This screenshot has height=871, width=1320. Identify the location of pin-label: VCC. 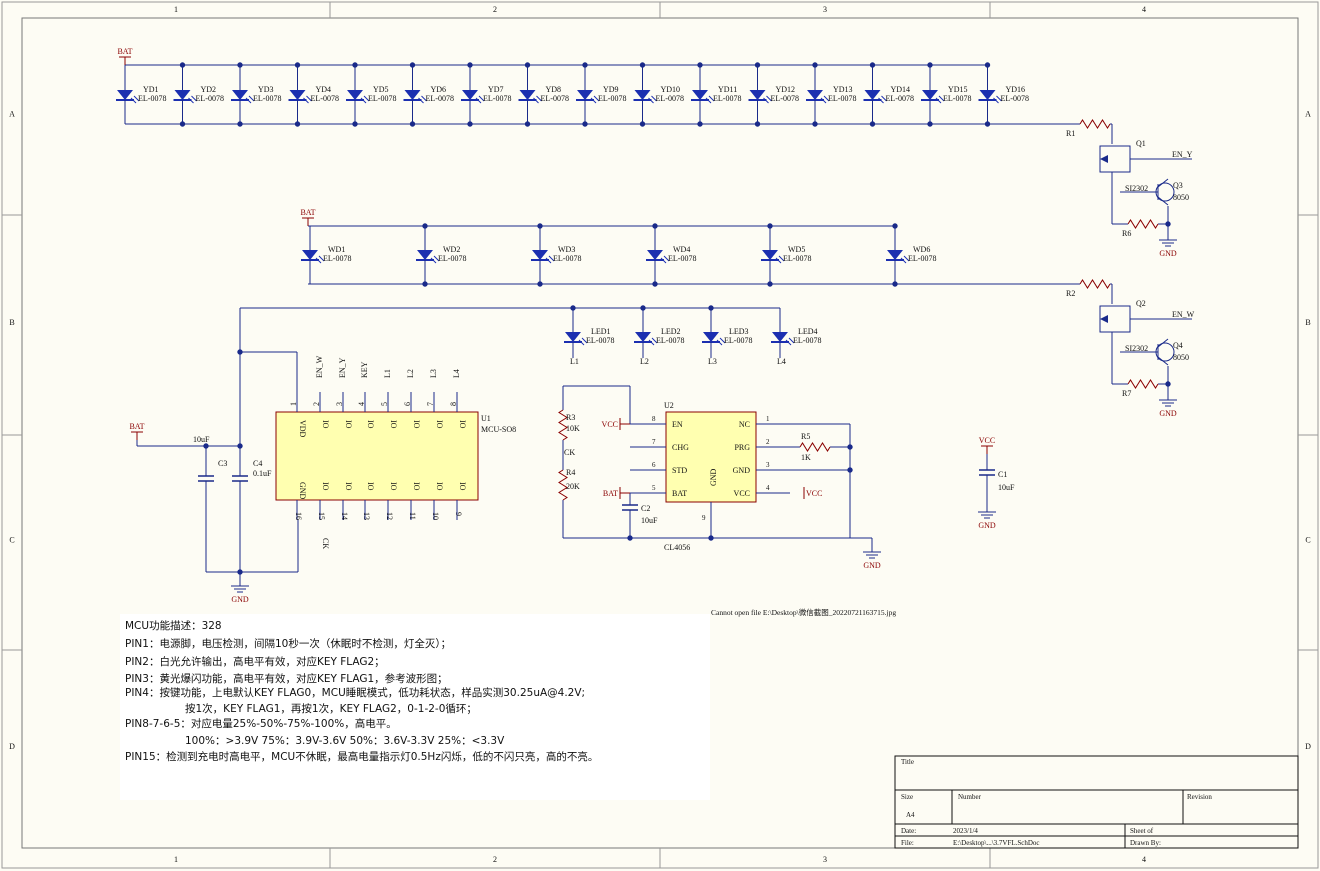
(742, 493).